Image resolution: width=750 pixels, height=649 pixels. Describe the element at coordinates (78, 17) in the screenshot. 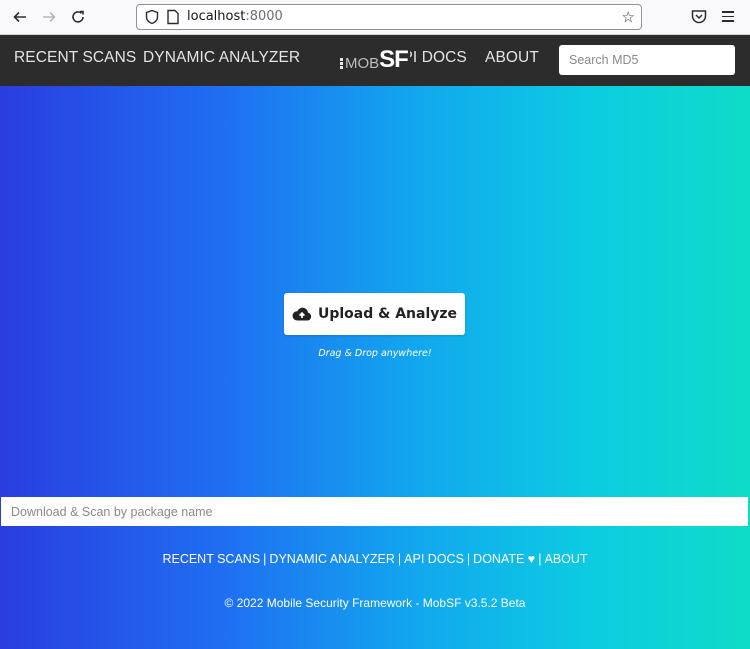

I see `reload-icon` at that location.